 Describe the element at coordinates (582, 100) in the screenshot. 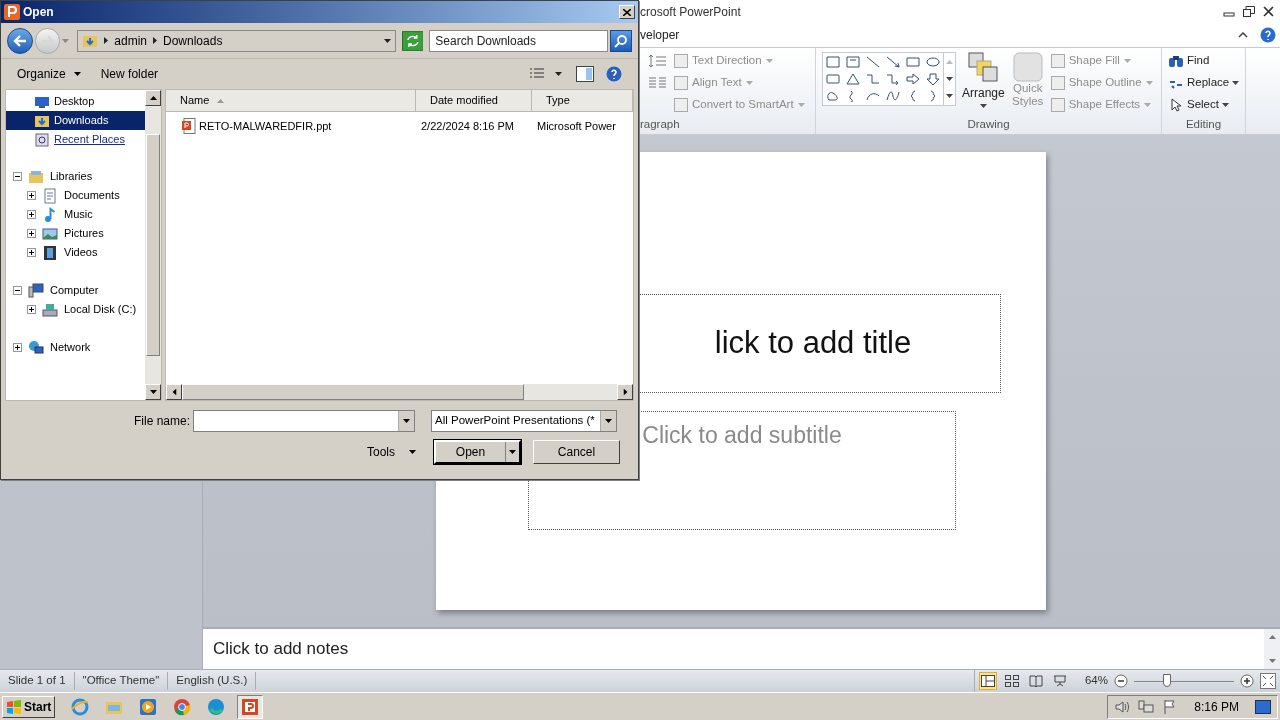

I see `column-header: Type` at that location.